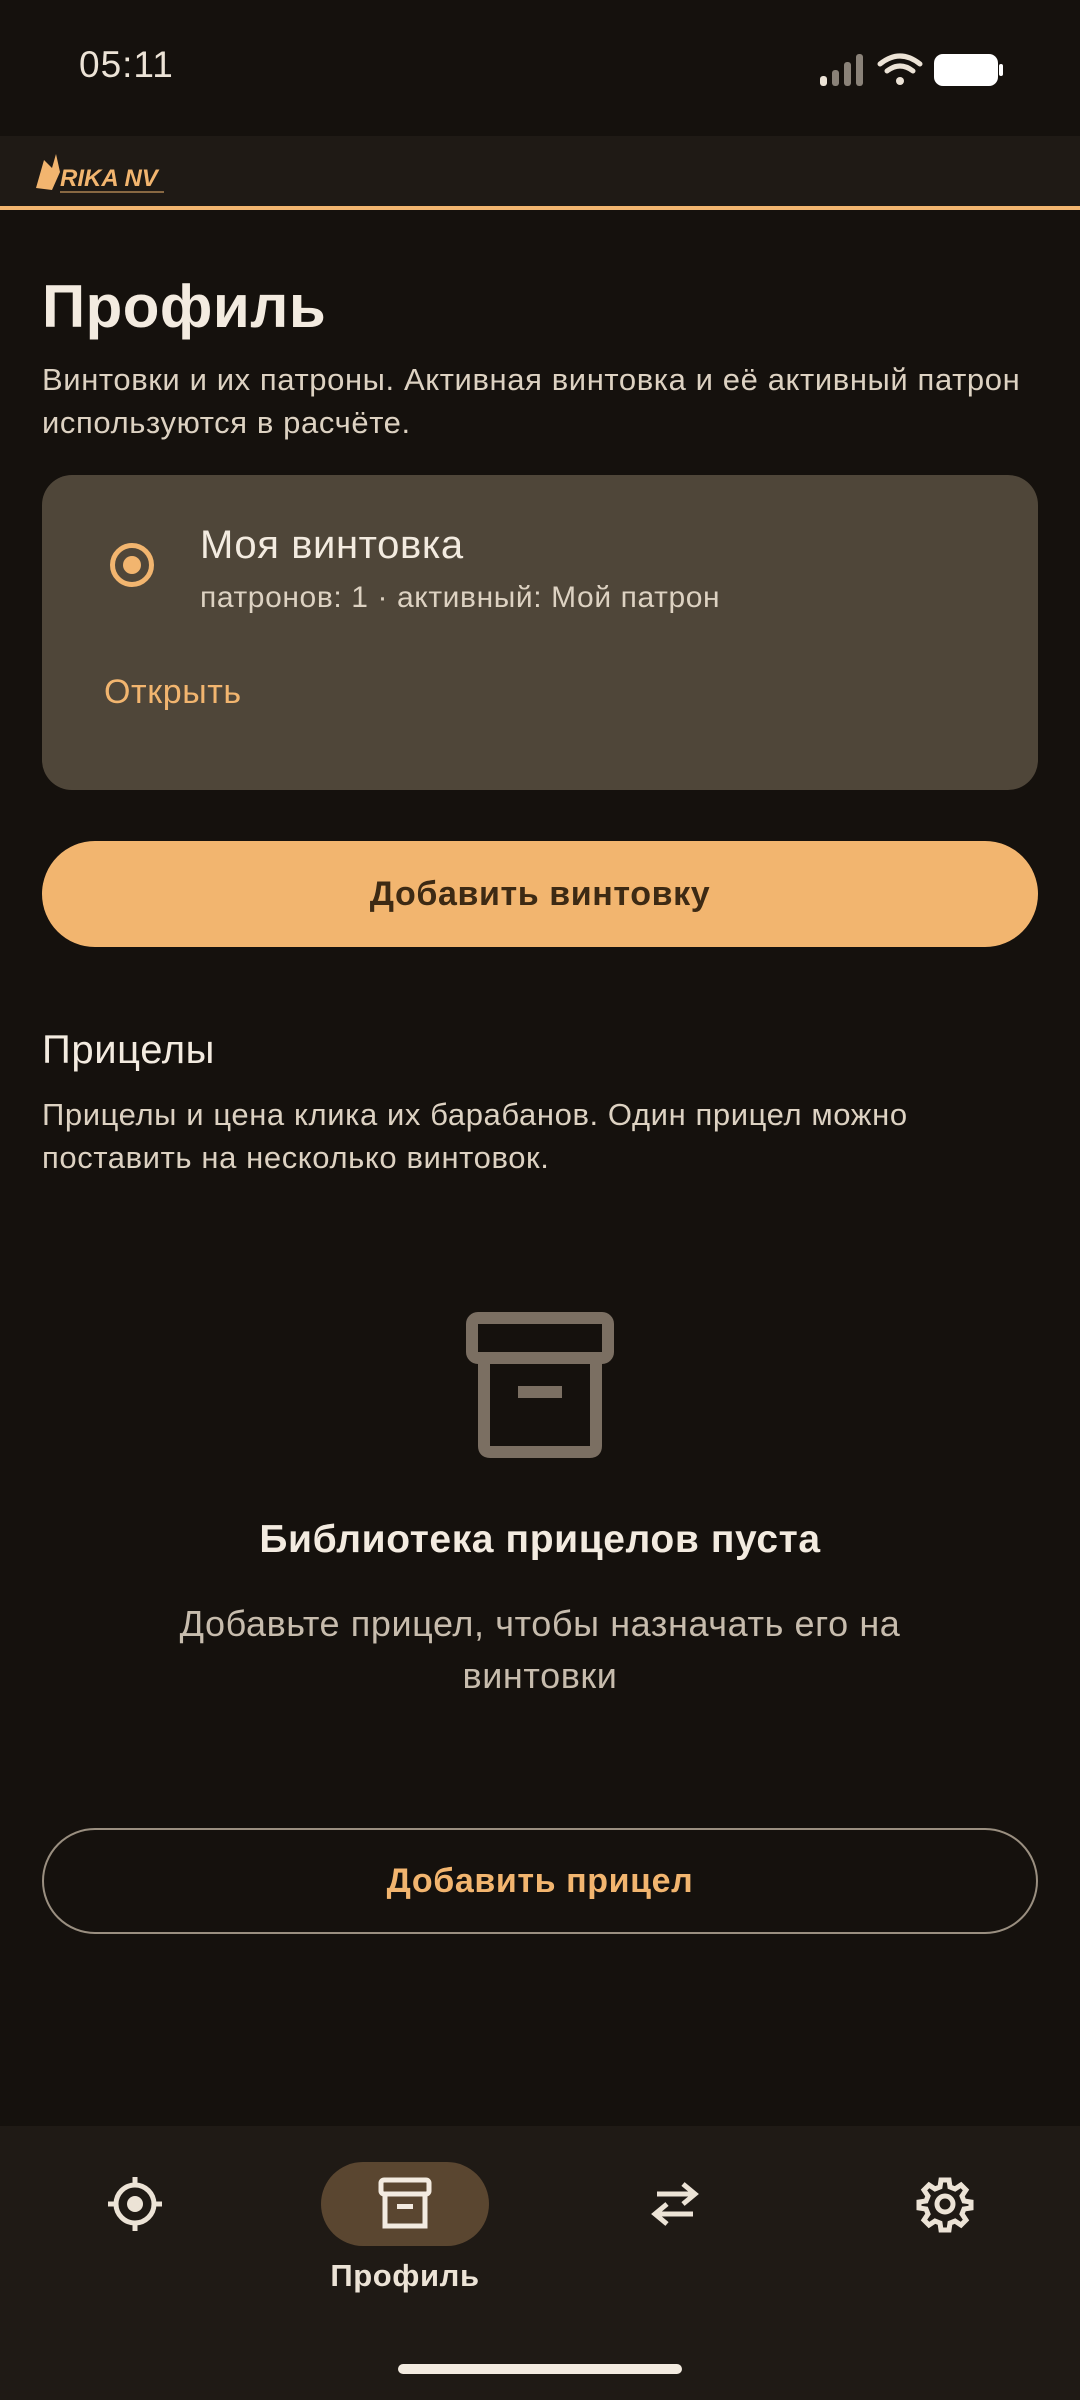 This screenshot has height=2400, width=1080. I want to click on scopes-section-title: Прицелы, so click(129, 1050).